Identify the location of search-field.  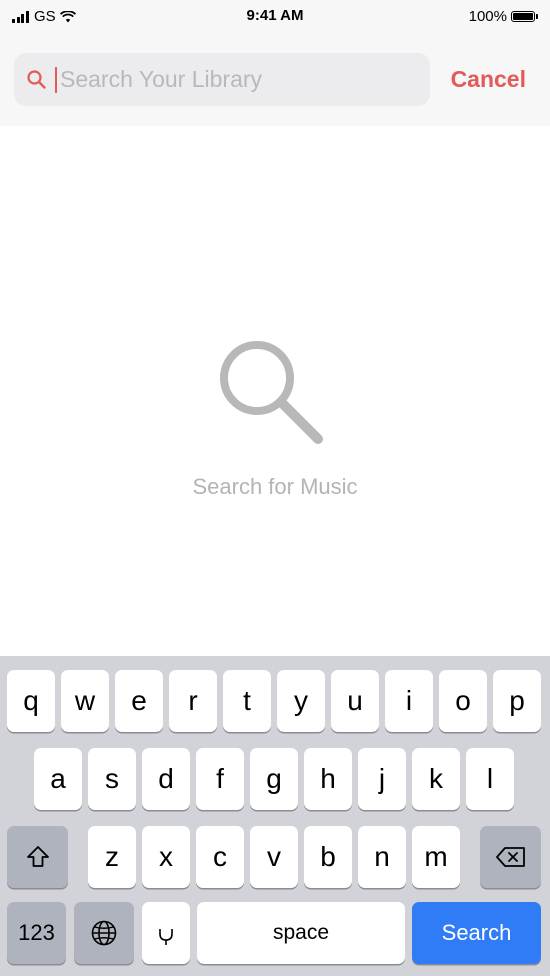
(222, 79).